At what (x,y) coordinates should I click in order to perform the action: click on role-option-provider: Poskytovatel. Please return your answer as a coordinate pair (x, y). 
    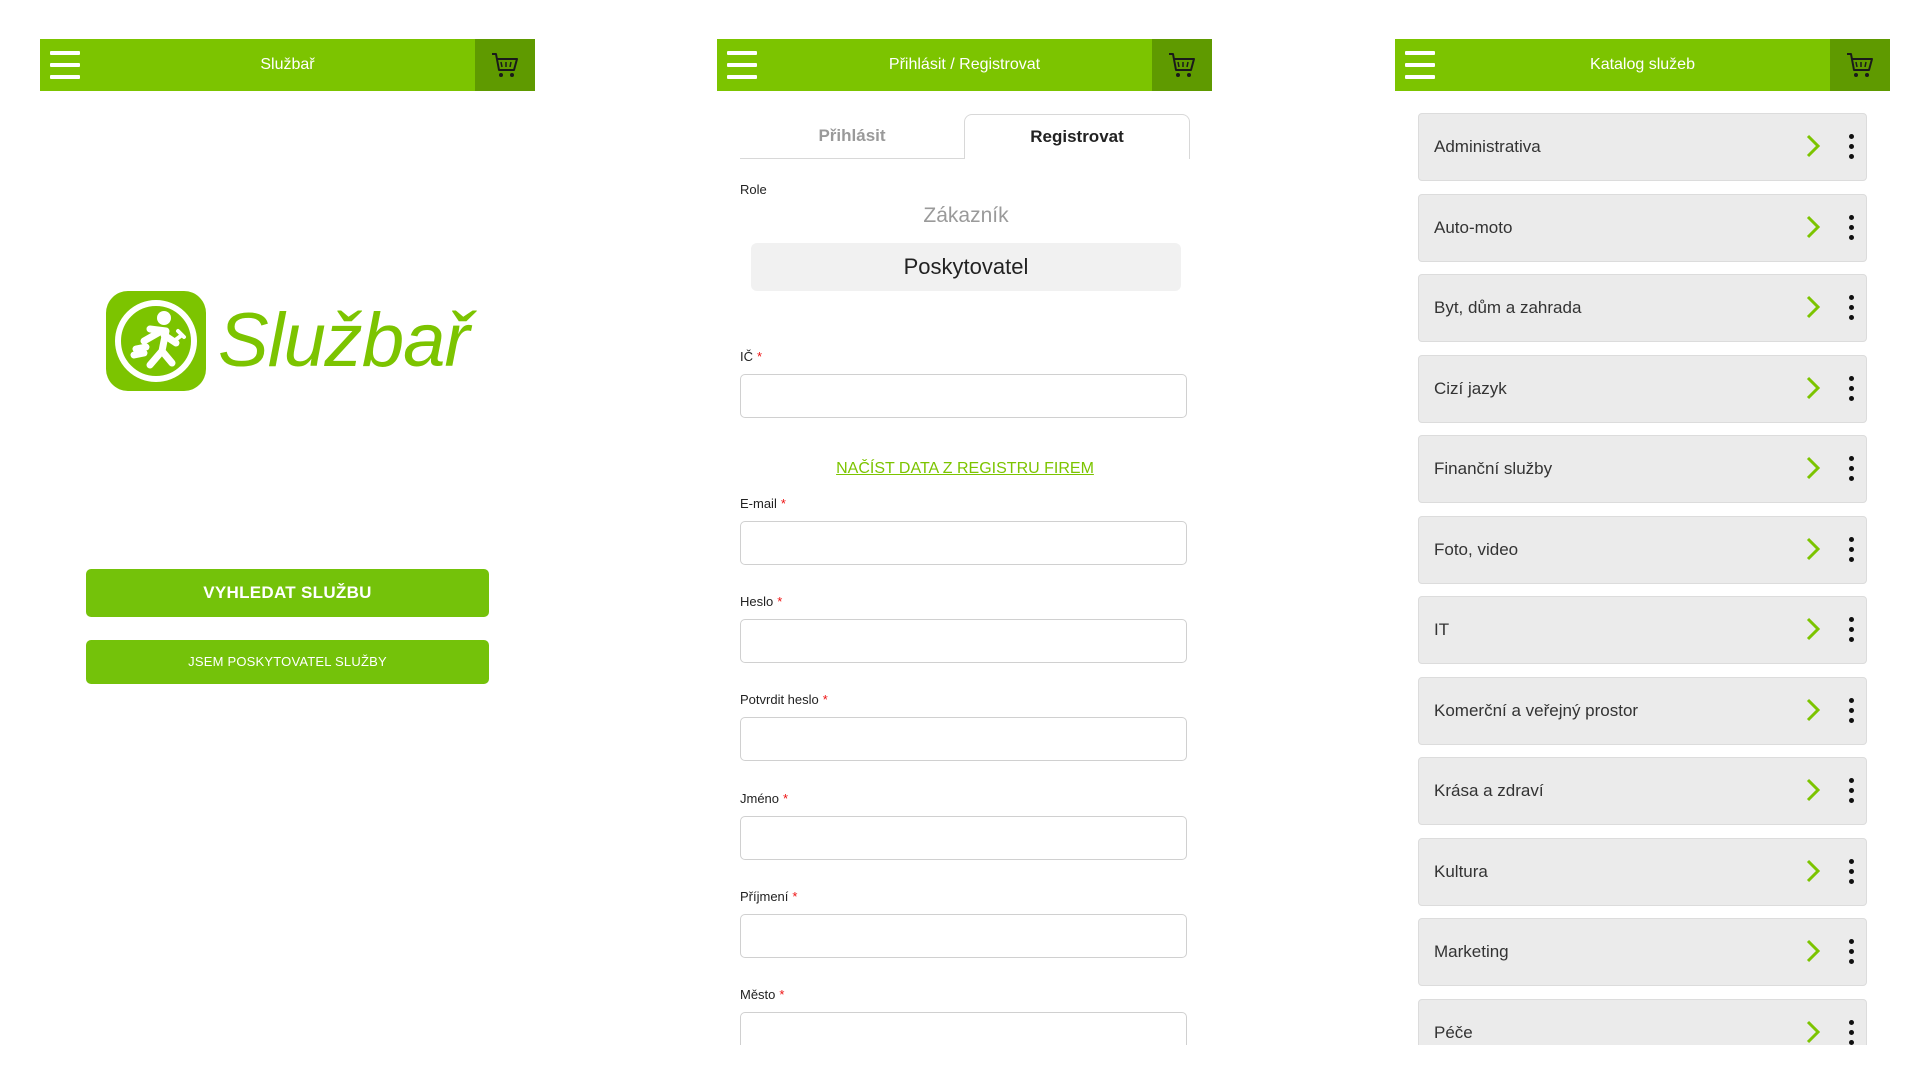
    Looking at the image, I should click on (966, 267).